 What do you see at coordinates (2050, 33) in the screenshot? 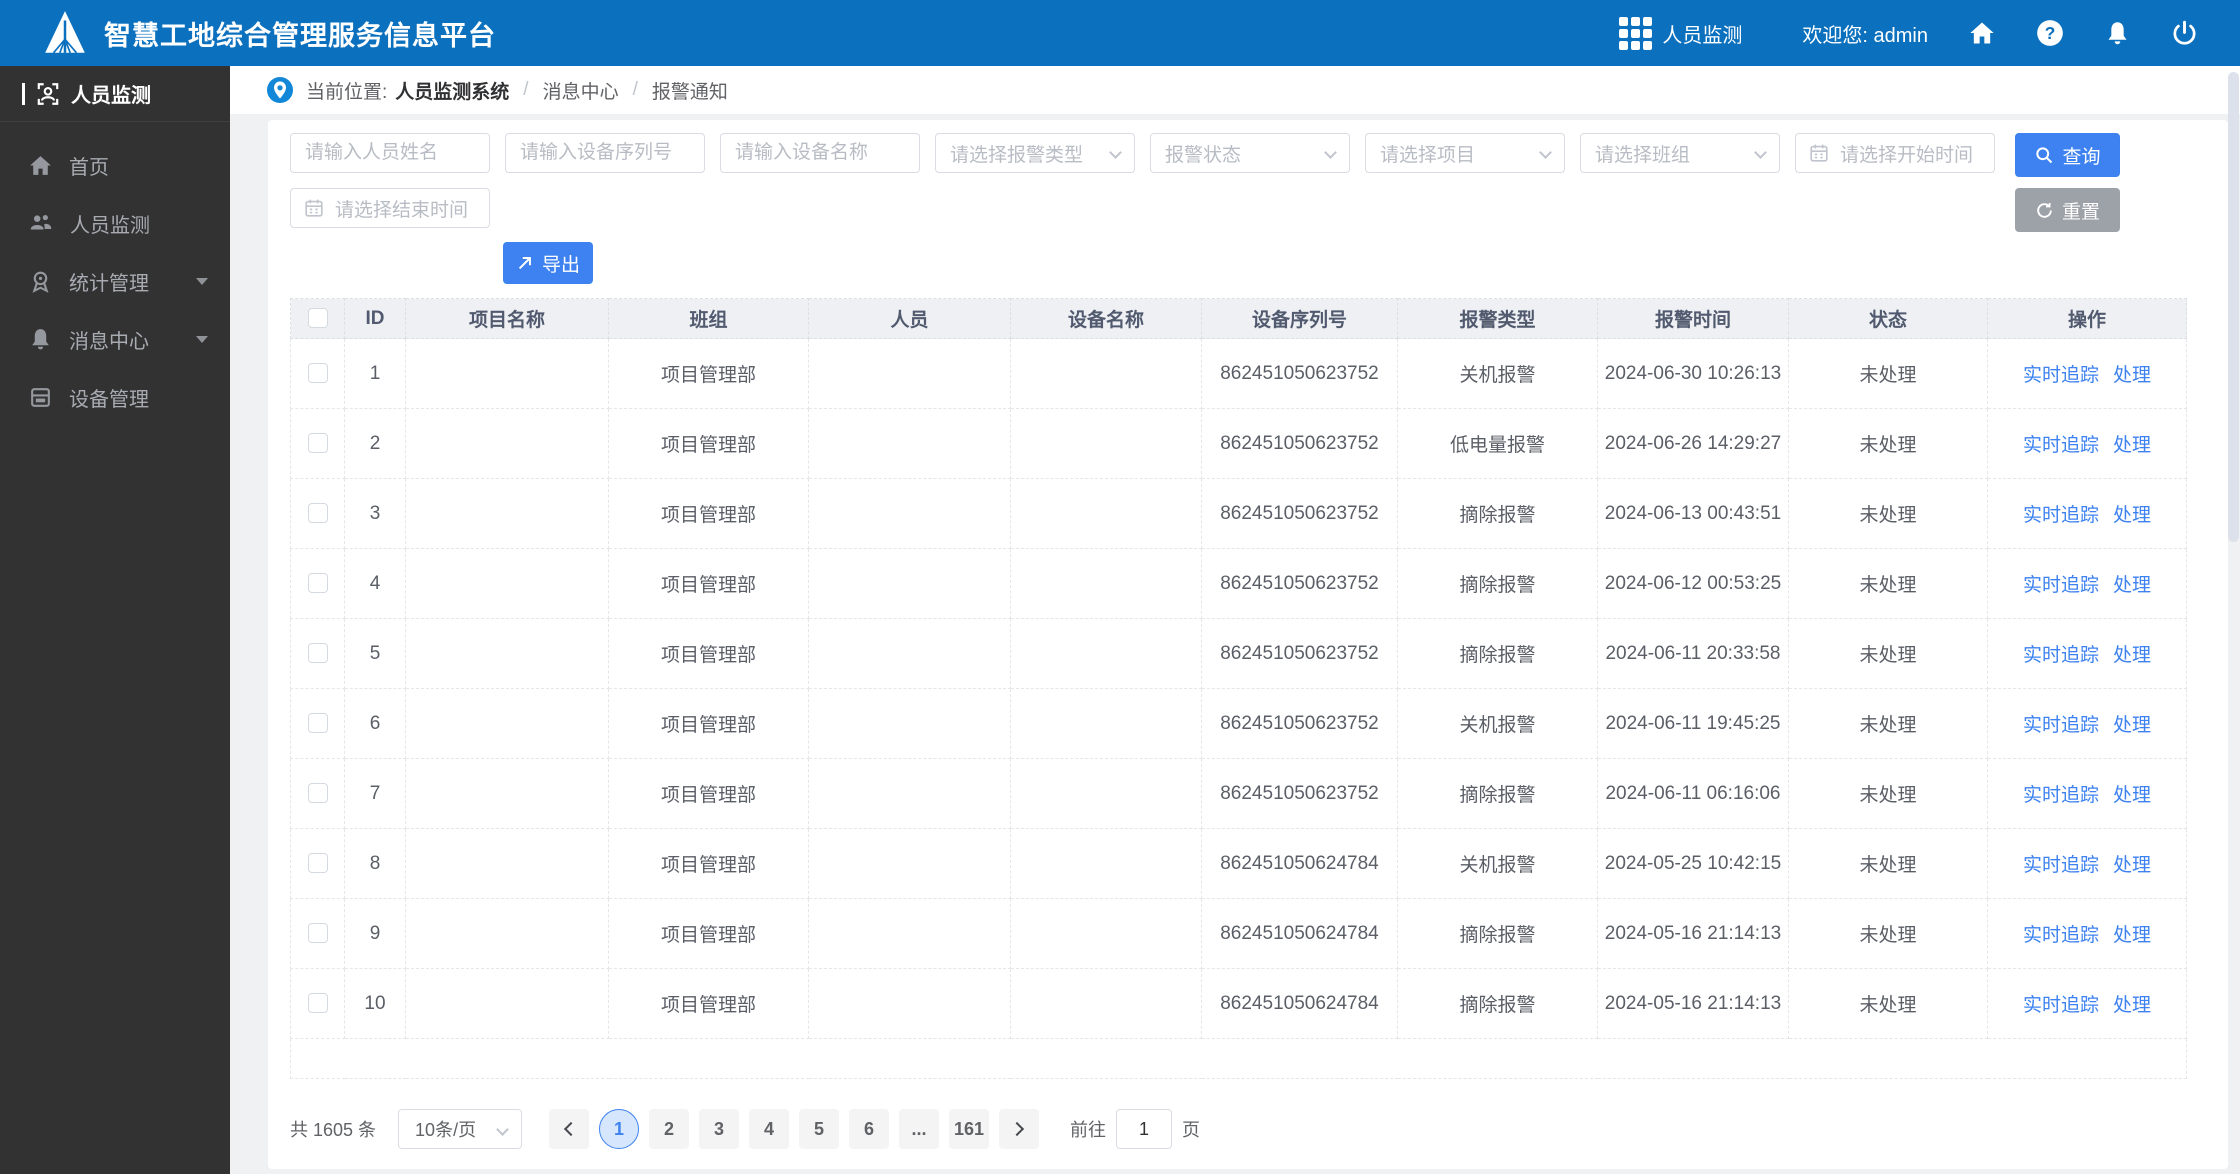
I see `help-button: ?` at bounding box center [2050, 33].